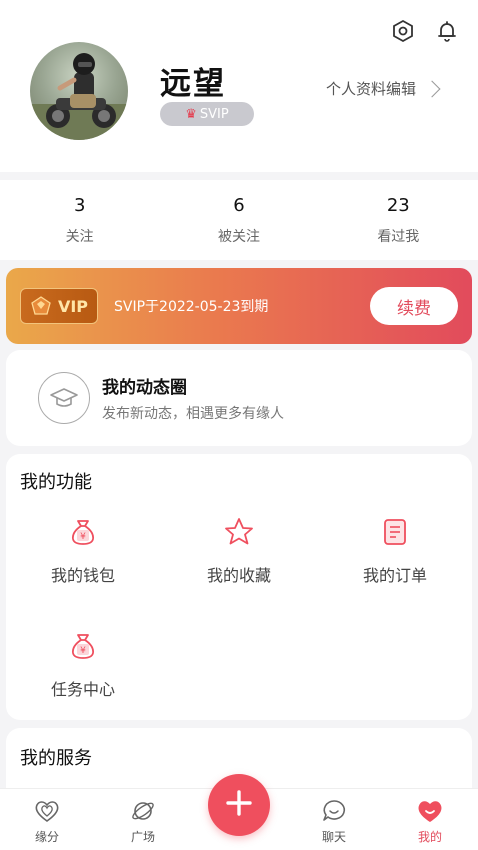  I want to click on planet-icon, so click(143, 811).